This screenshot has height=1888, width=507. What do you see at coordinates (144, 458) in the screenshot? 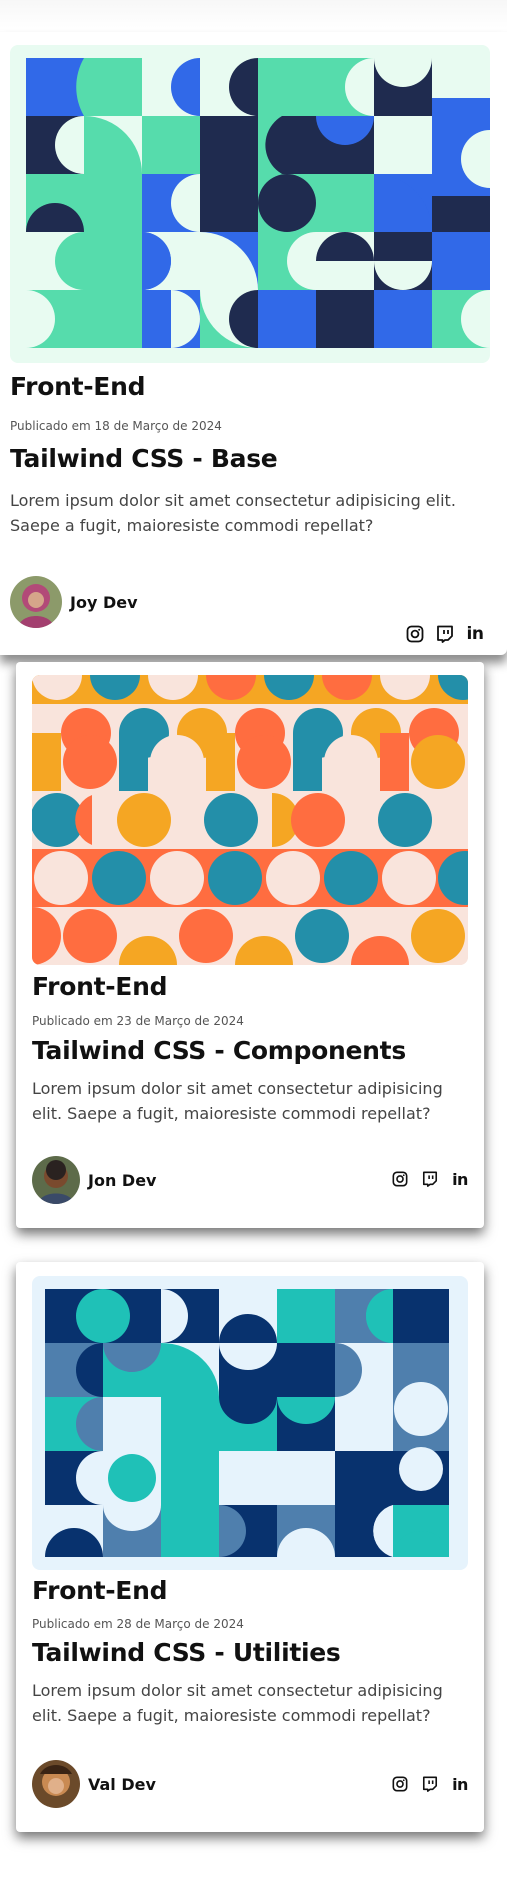
I see `card-title: Tailwind CSS - Base` at bounding box center [144, 458].